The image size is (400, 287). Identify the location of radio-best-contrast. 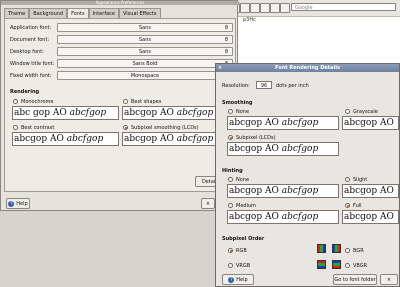
(15, 127).